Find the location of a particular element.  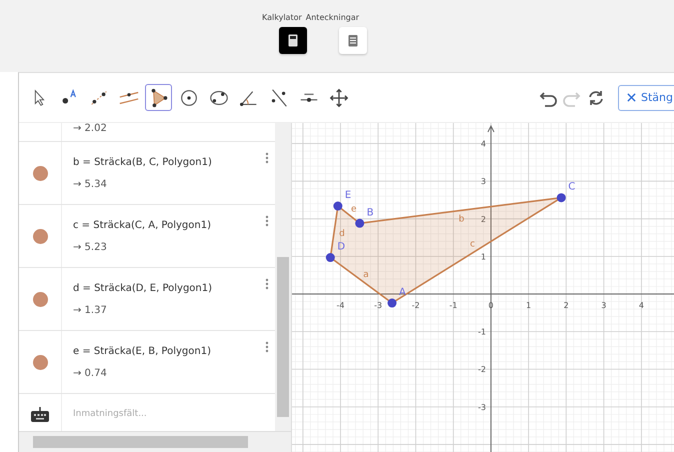

segment-label: d is located at coordinates (342, 233).